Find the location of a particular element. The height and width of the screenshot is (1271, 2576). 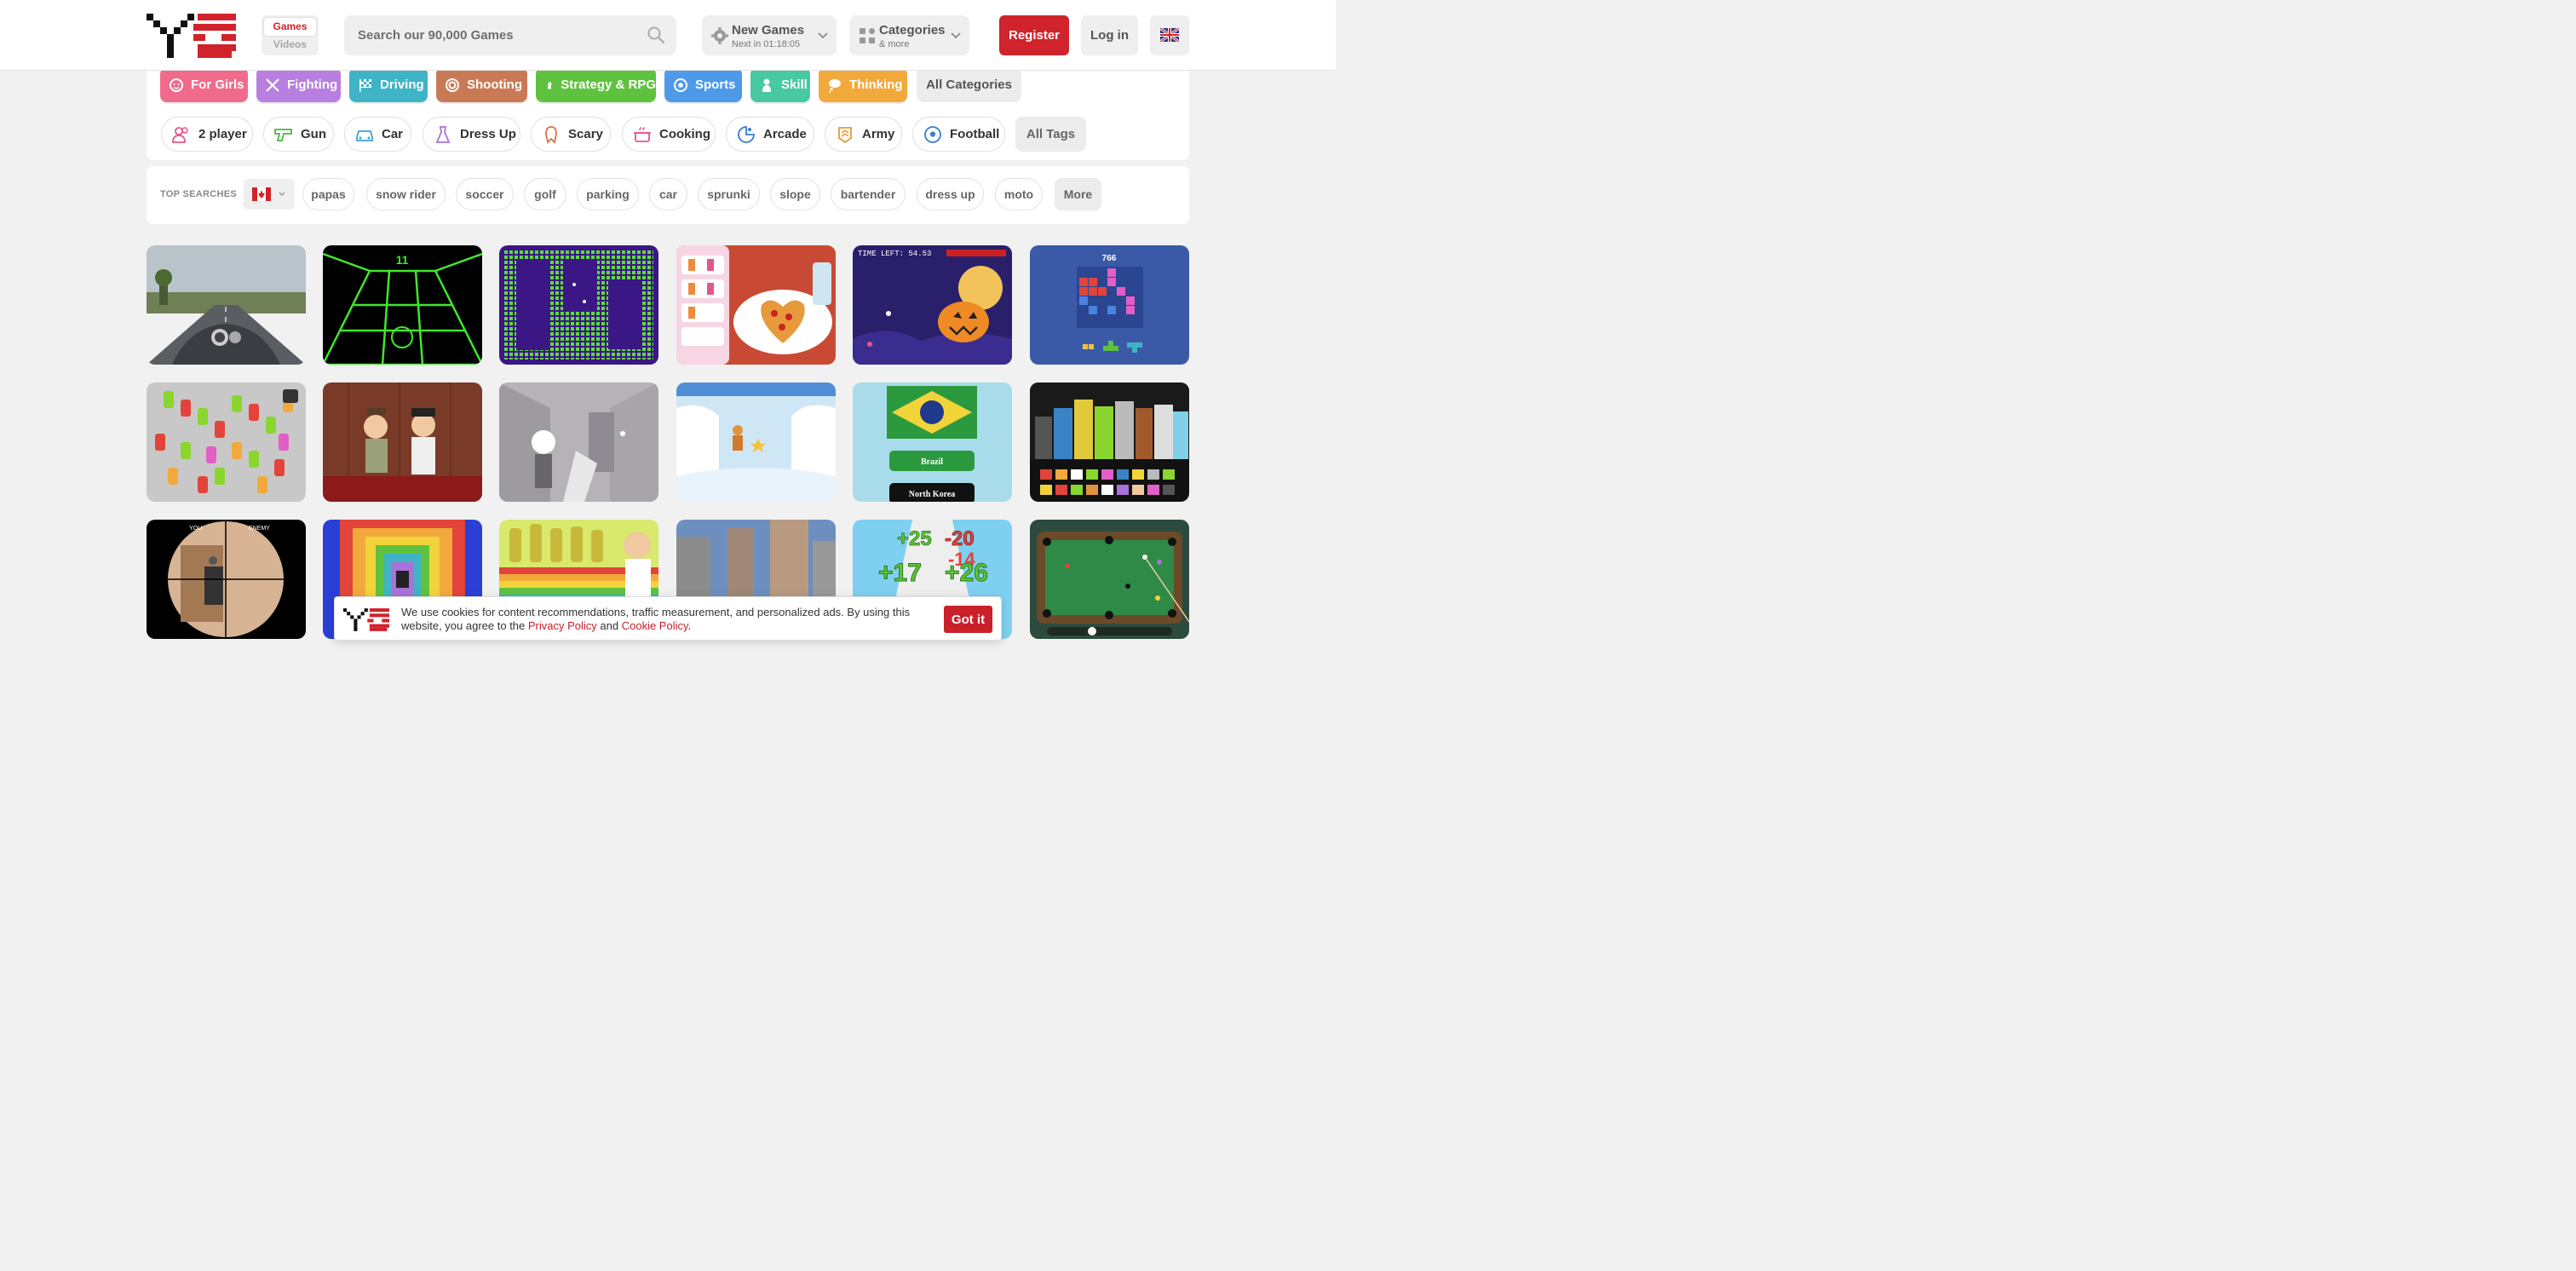

games-tab: Games is located at coordinates (290, 27).